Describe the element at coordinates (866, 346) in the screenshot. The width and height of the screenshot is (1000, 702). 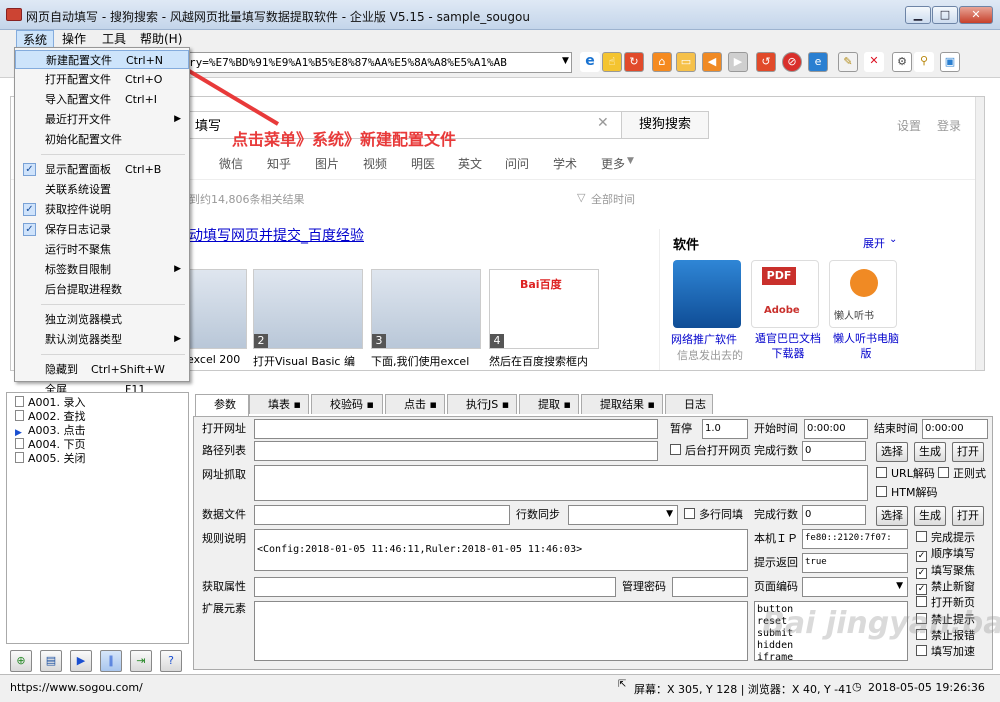
I see `software-name: 懒人听书电脑版` at that location.